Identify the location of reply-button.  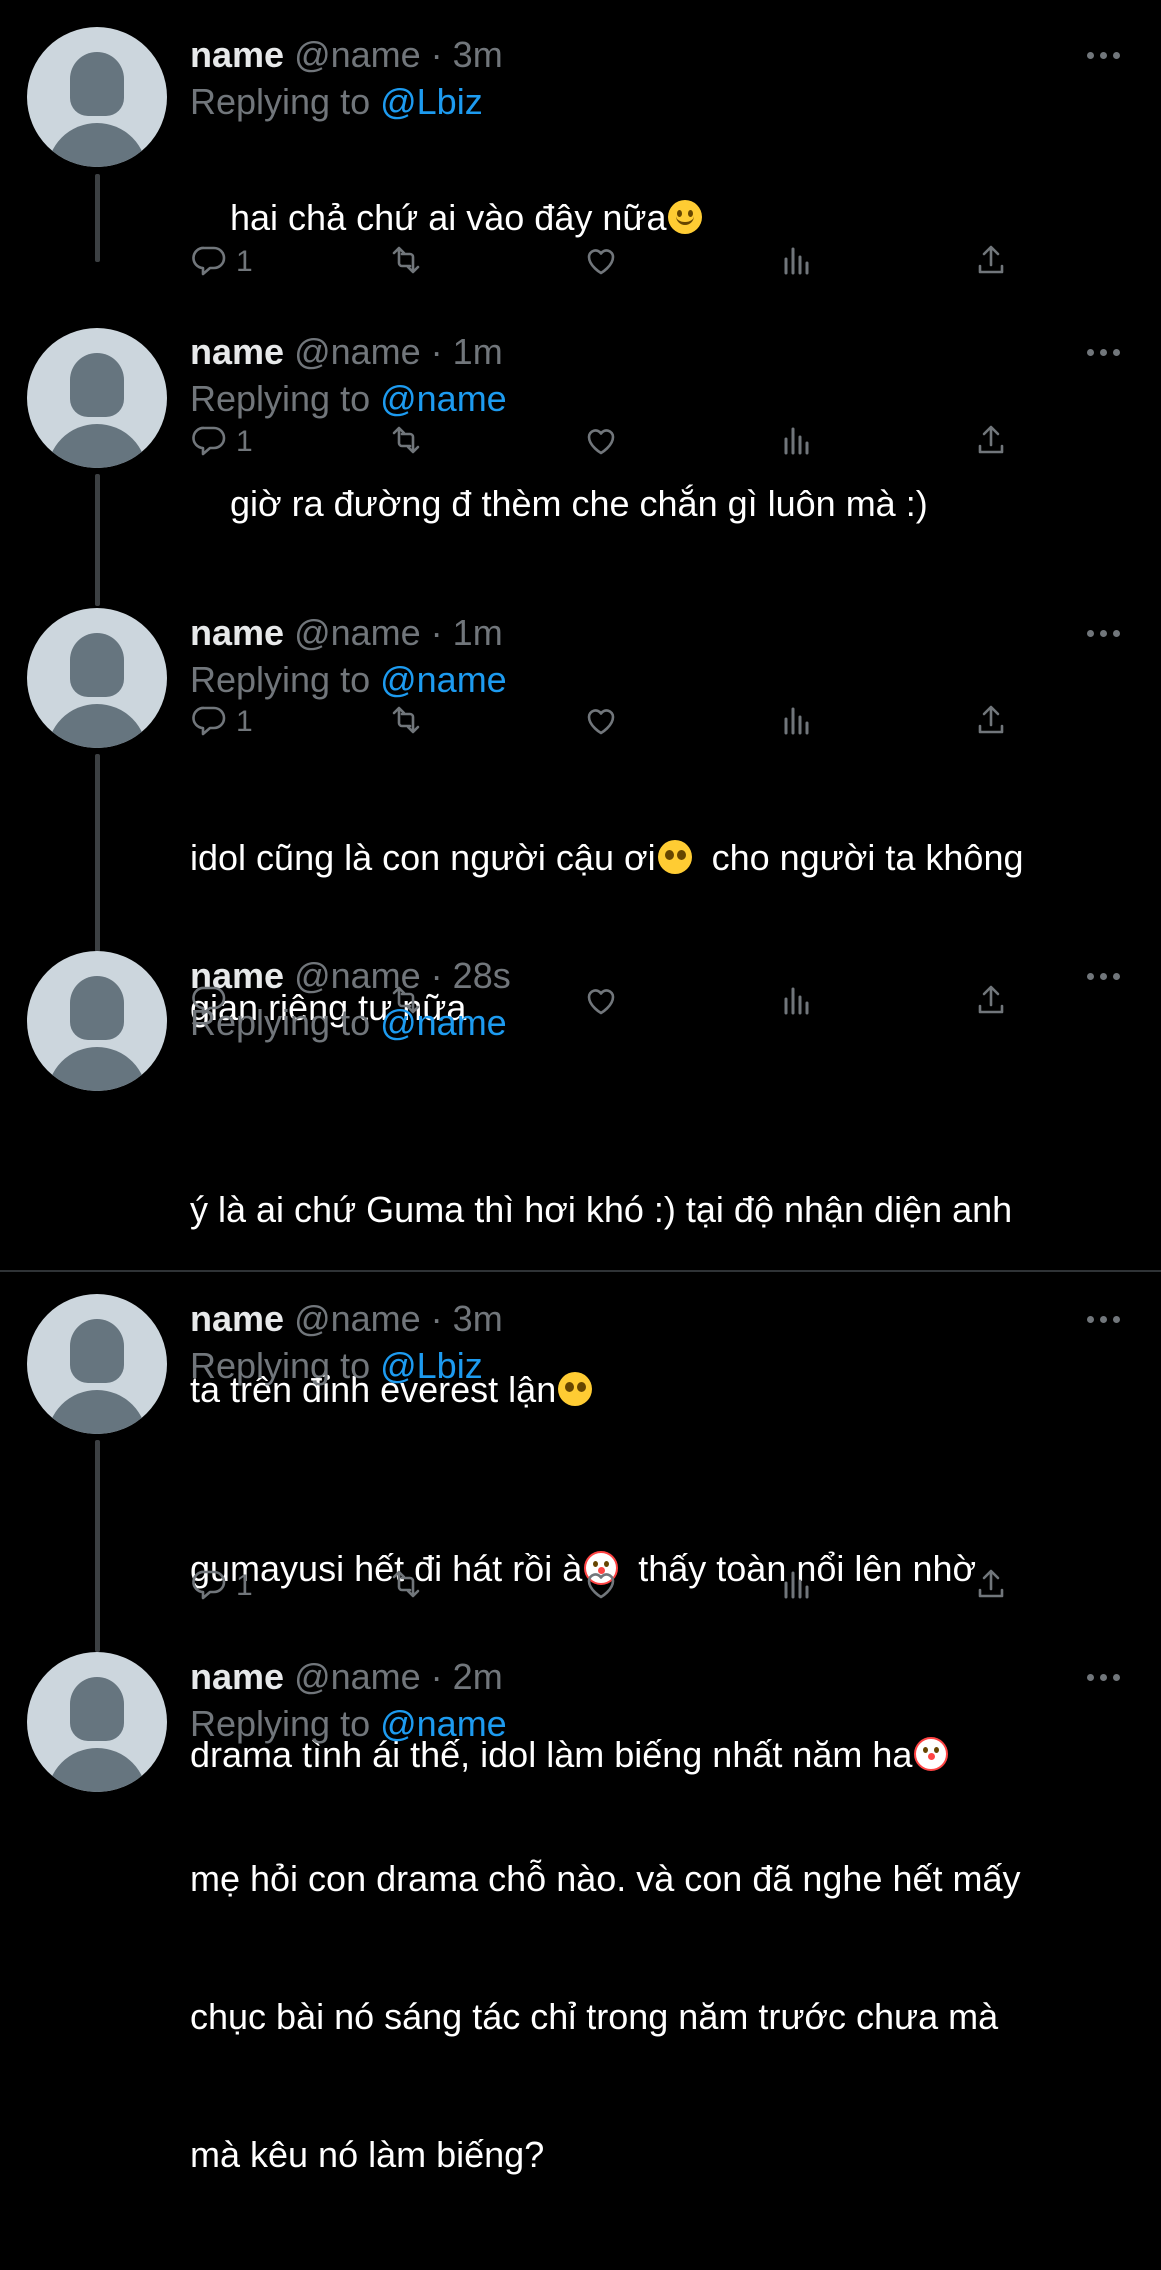
(213, 1002).